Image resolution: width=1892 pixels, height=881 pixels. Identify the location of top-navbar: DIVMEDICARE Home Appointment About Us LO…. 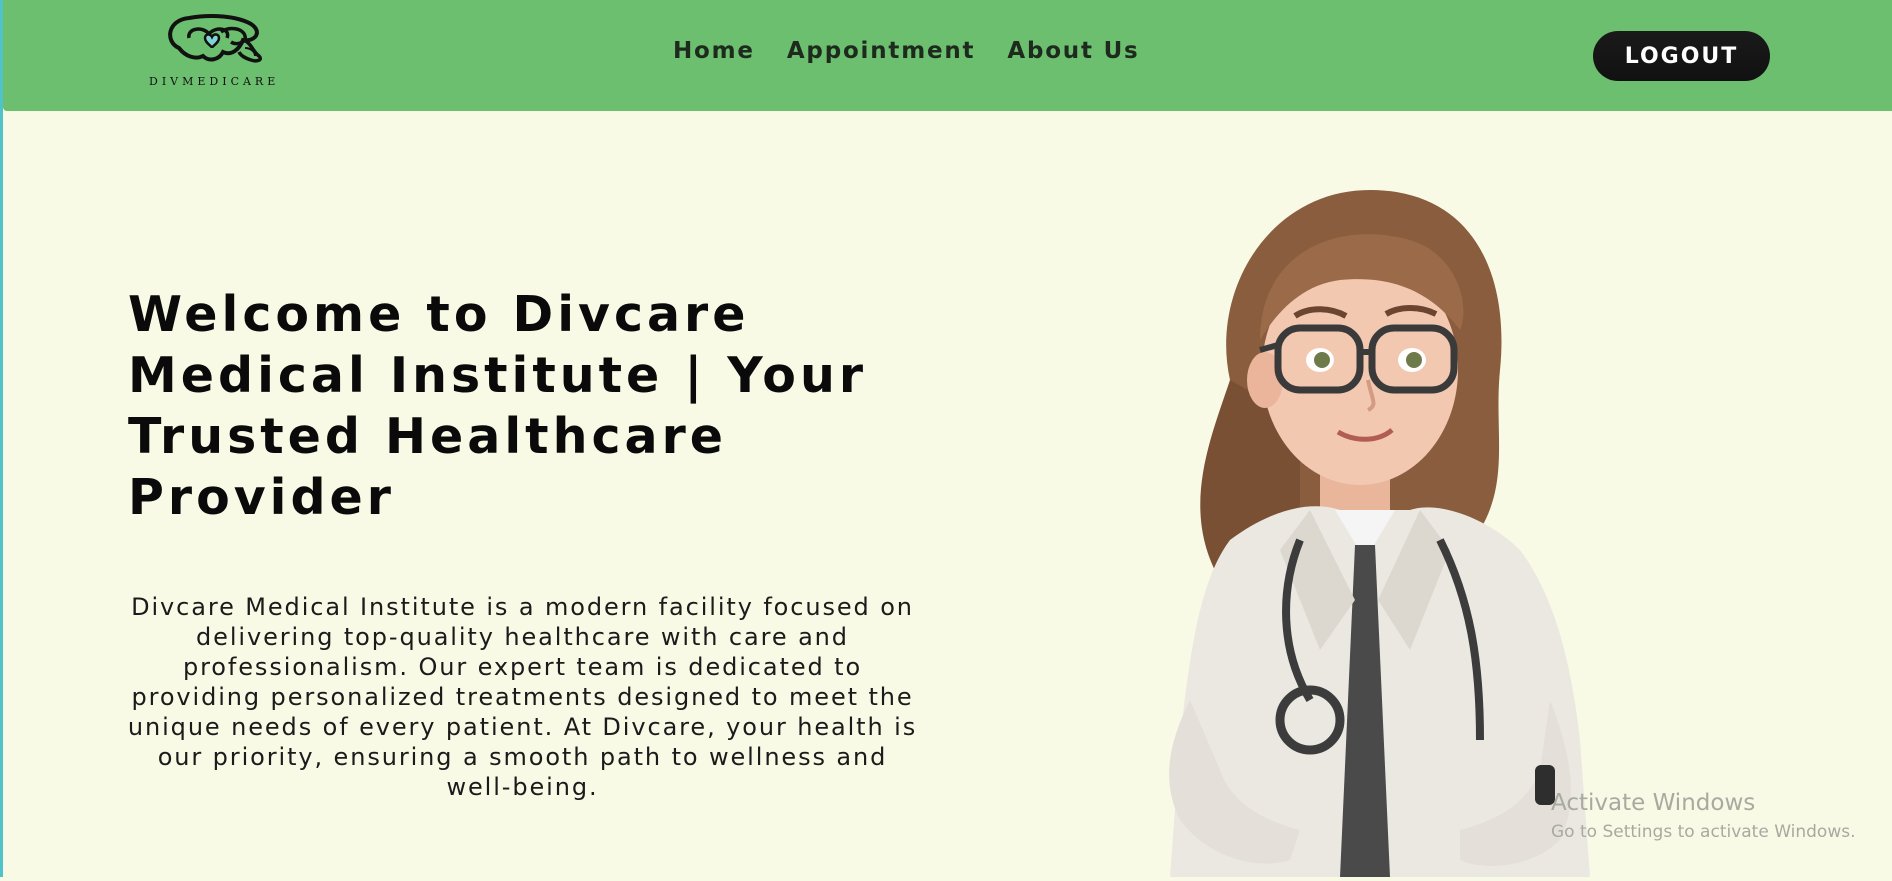
(947, 55).